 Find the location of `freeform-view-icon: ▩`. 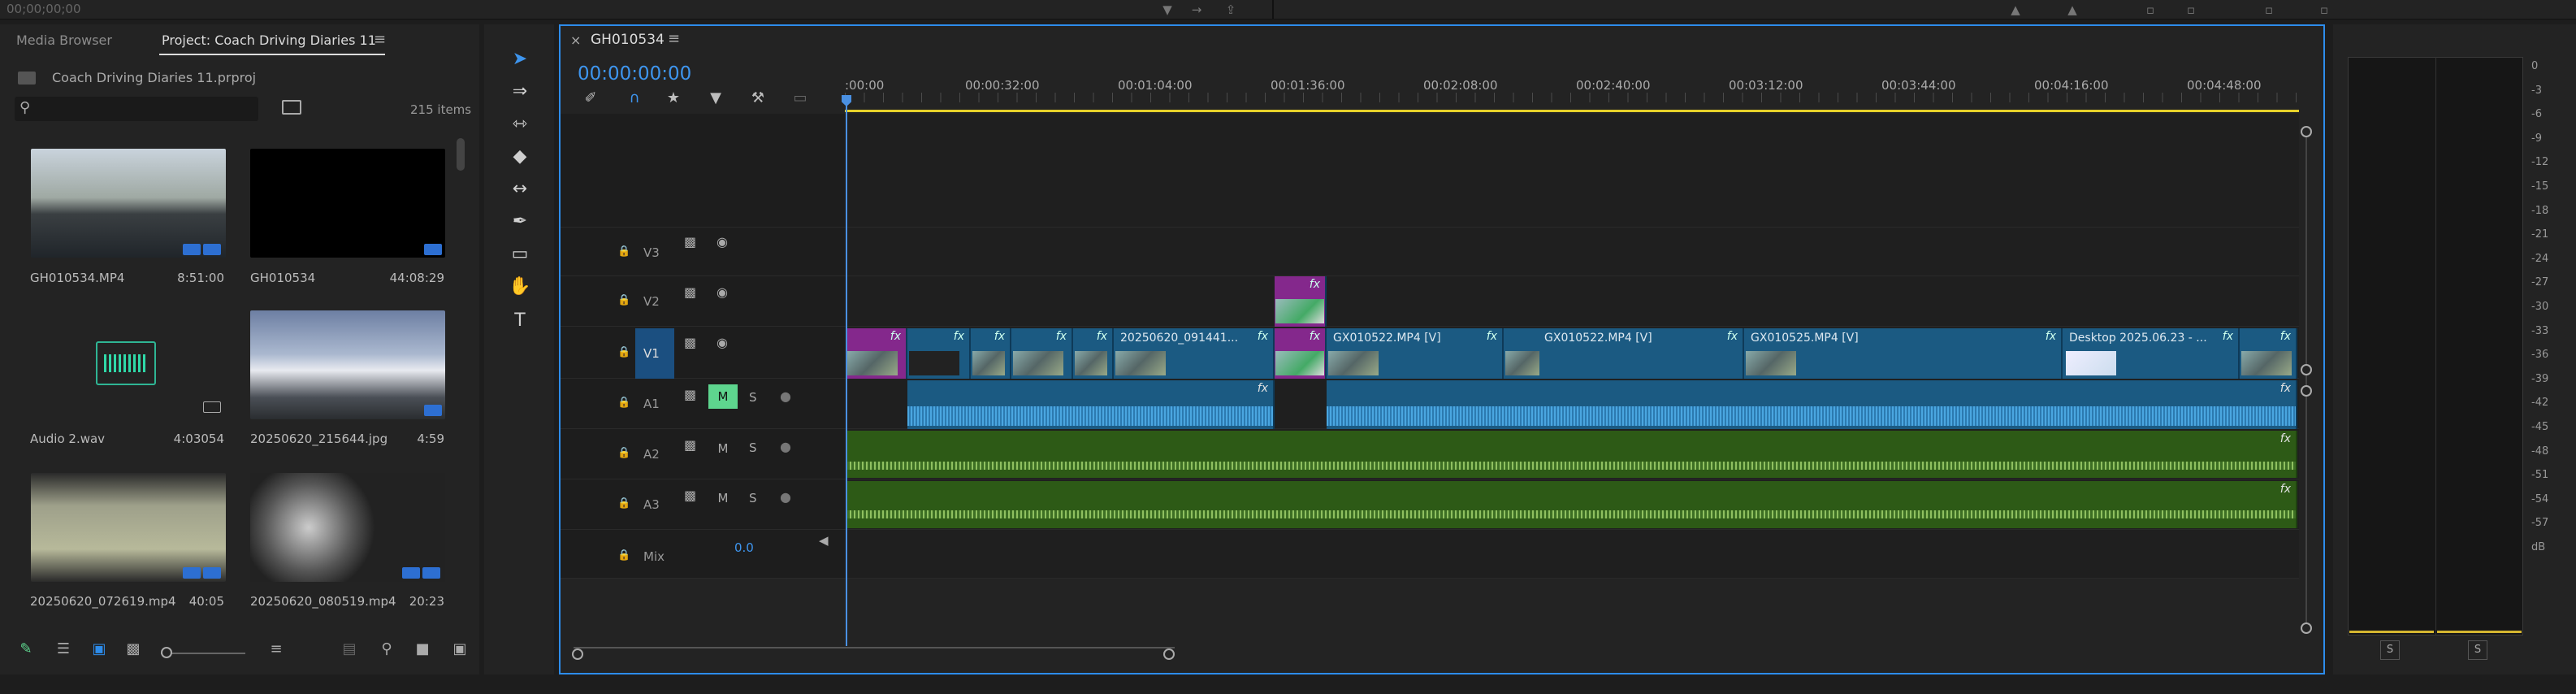

freeform-view-icon: ▩ is located at coordinates (133, 651).